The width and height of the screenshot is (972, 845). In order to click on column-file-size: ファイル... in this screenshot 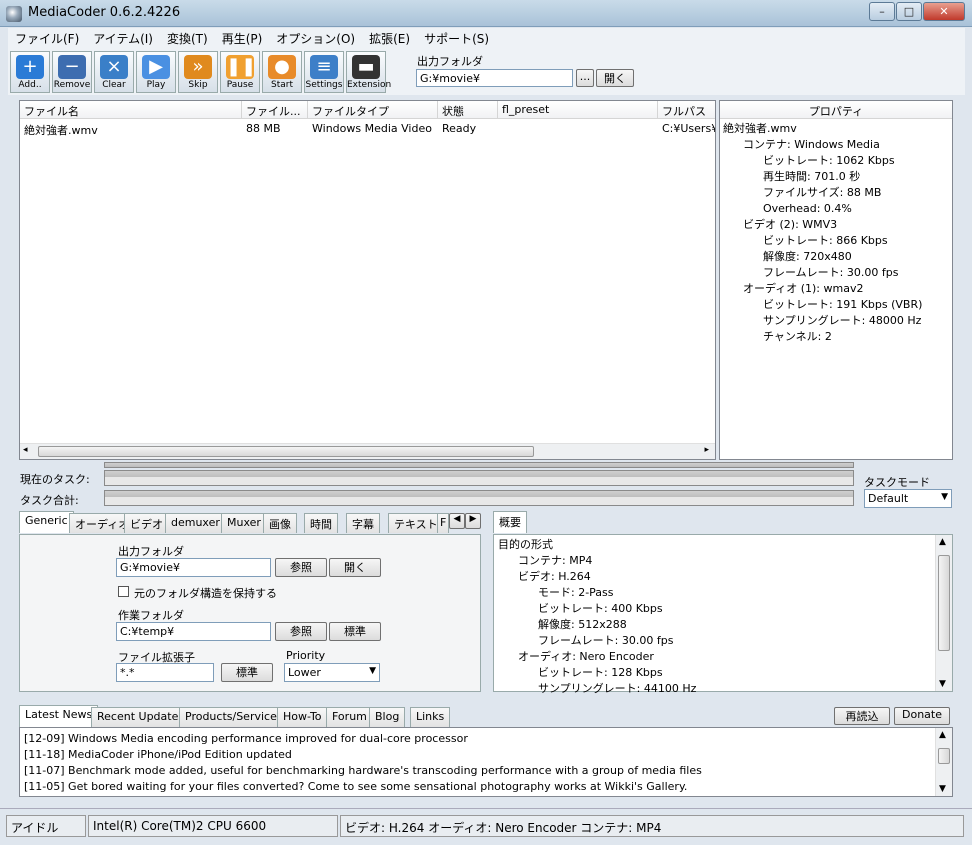, I will do `click(275, 110)`.